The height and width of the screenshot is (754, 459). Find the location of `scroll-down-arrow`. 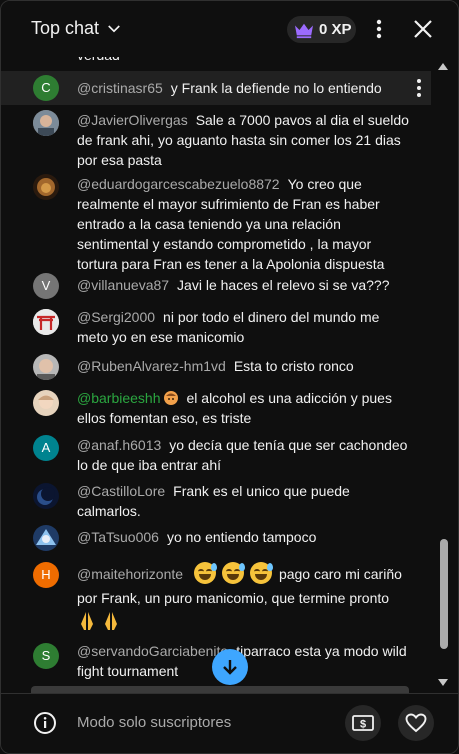

scroll-down-arrow is located at coordinates (443, 682).